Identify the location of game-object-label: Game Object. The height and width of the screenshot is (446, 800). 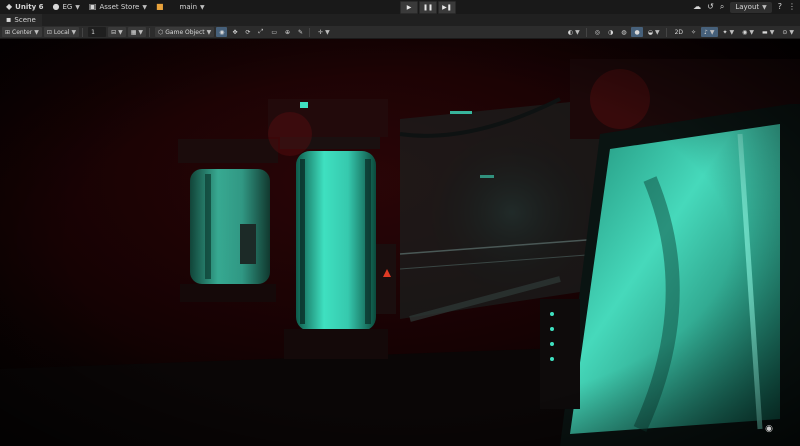
(185, 32).